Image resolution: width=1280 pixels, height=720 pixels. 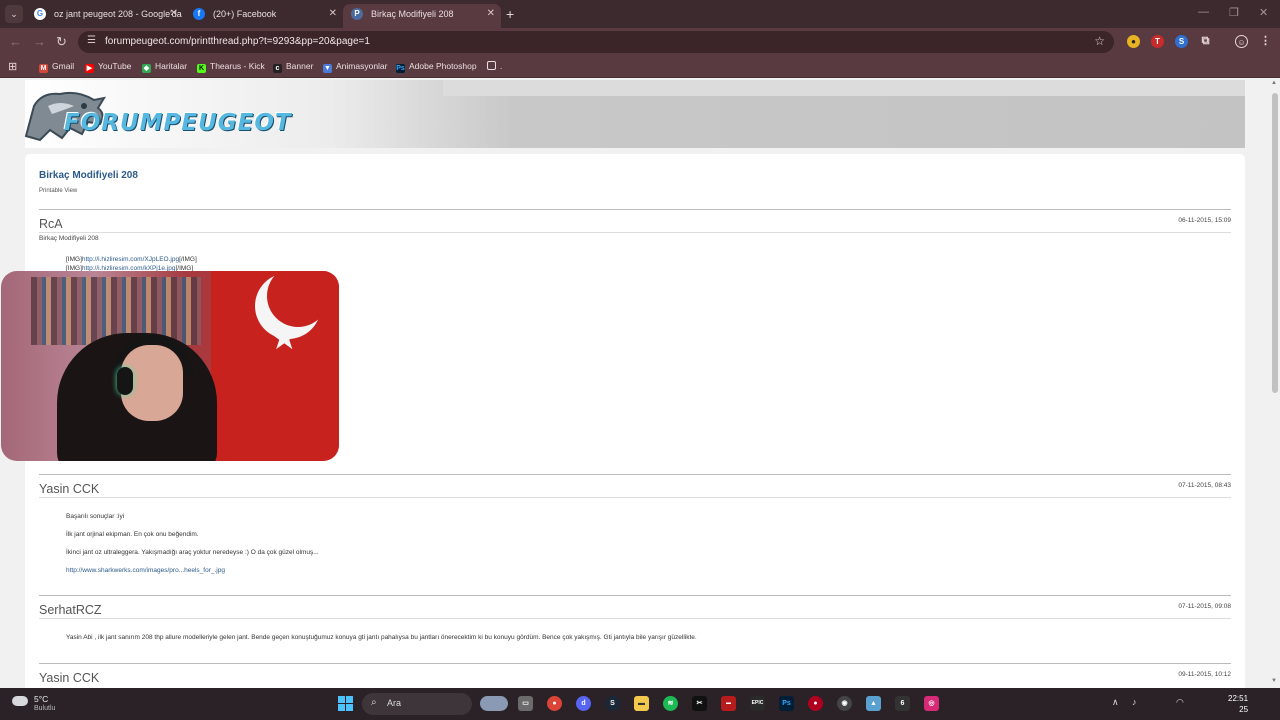 I want to click on app-icon: ●, so click(x=815, y=703).